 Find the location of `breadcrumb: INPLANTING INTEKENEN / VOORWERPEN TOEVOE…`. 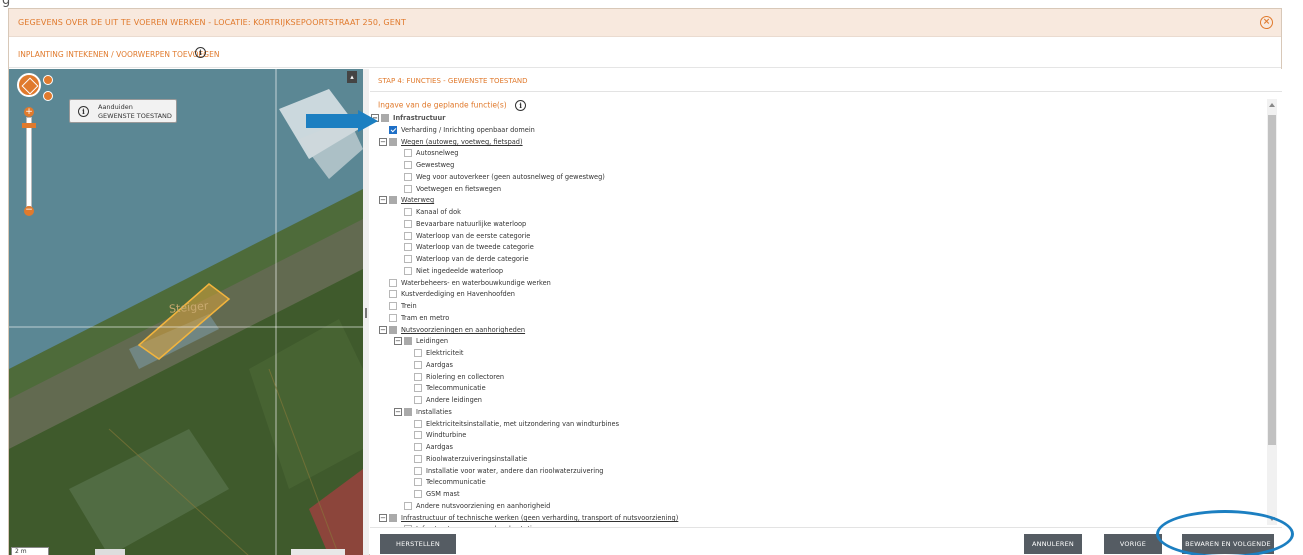

breadcrumb: INPLANTING INTEKENEN / VOORWERPEN TOEVOE… is located at coordinates (118, 54).